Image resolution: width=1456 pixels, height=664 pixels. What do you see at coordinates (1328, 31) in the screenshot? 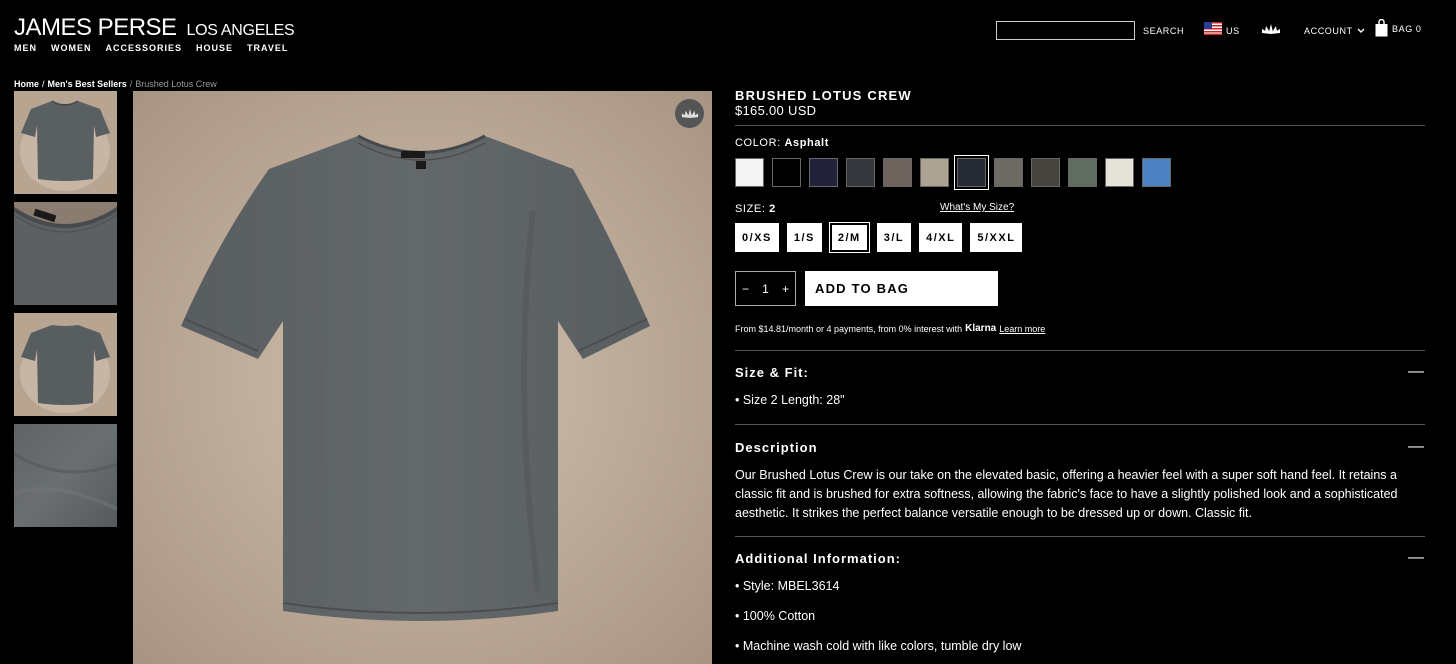
I see `account-label: ACCOUNT` at bounding box center [1328, 31].